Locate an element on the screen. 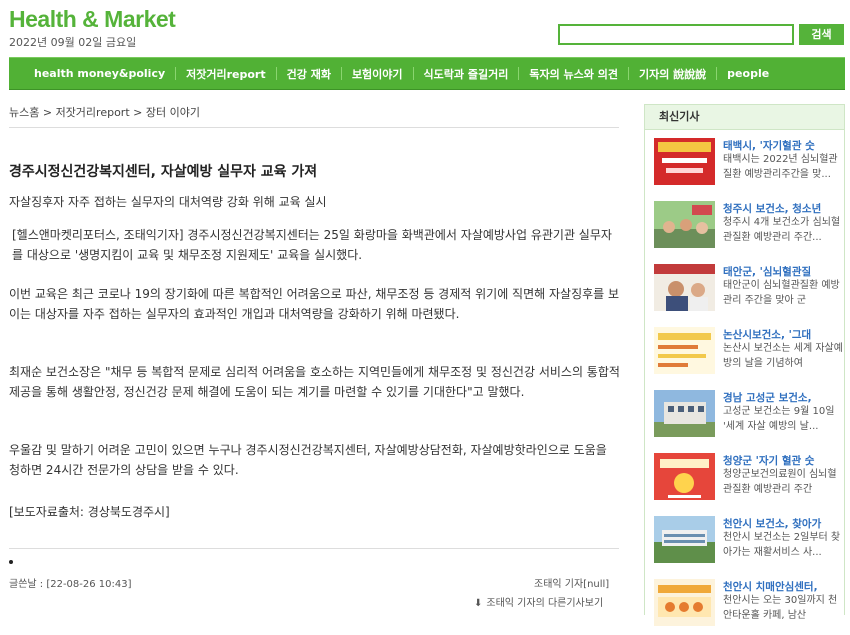 The height and width of the screenshot is (635, 850). press-source: [보도자료출처: 경상북도경주시] is located at coordinates (89, 512).